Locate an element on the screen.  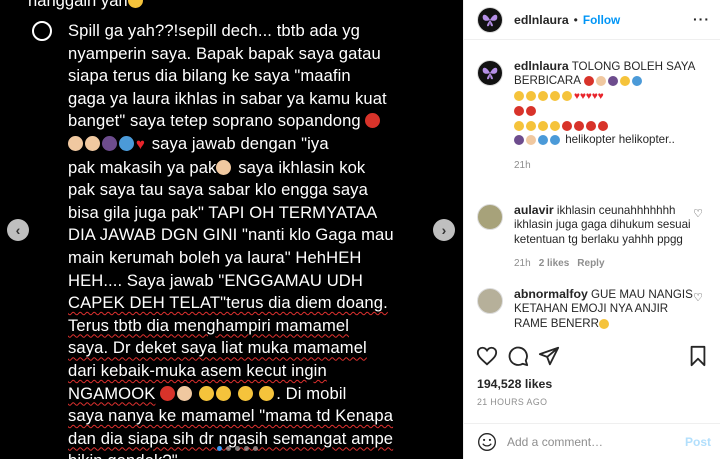
action-bar is located at coordinates (592, 358).